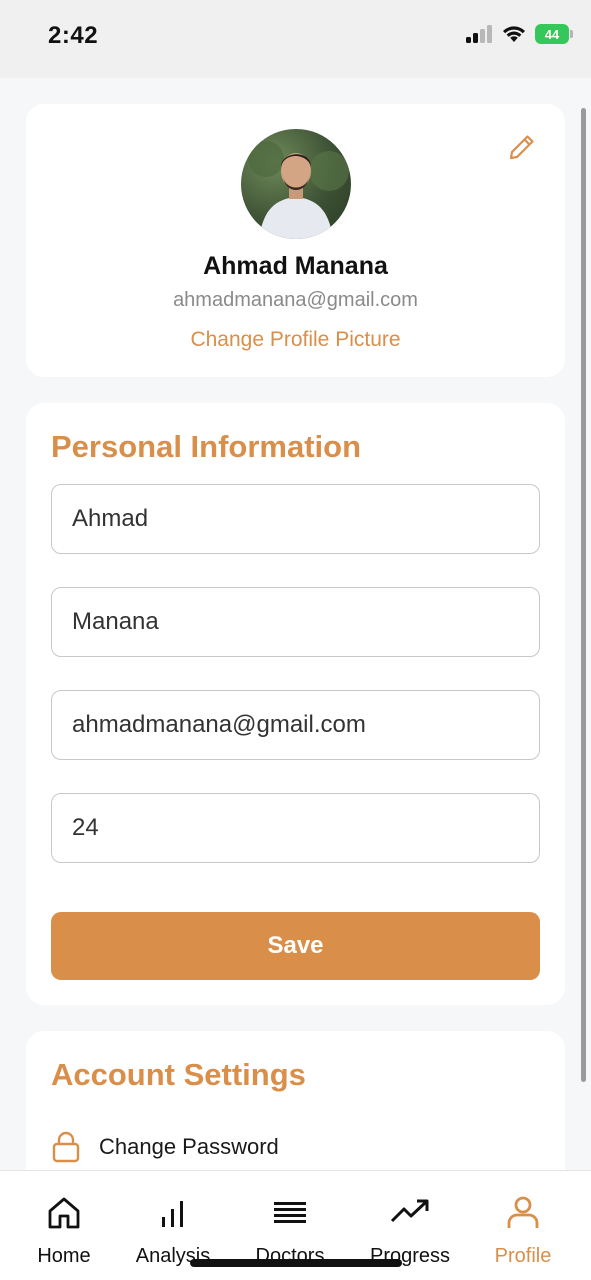  I want to click on tab-progress: Progress, so click(410, 1230).